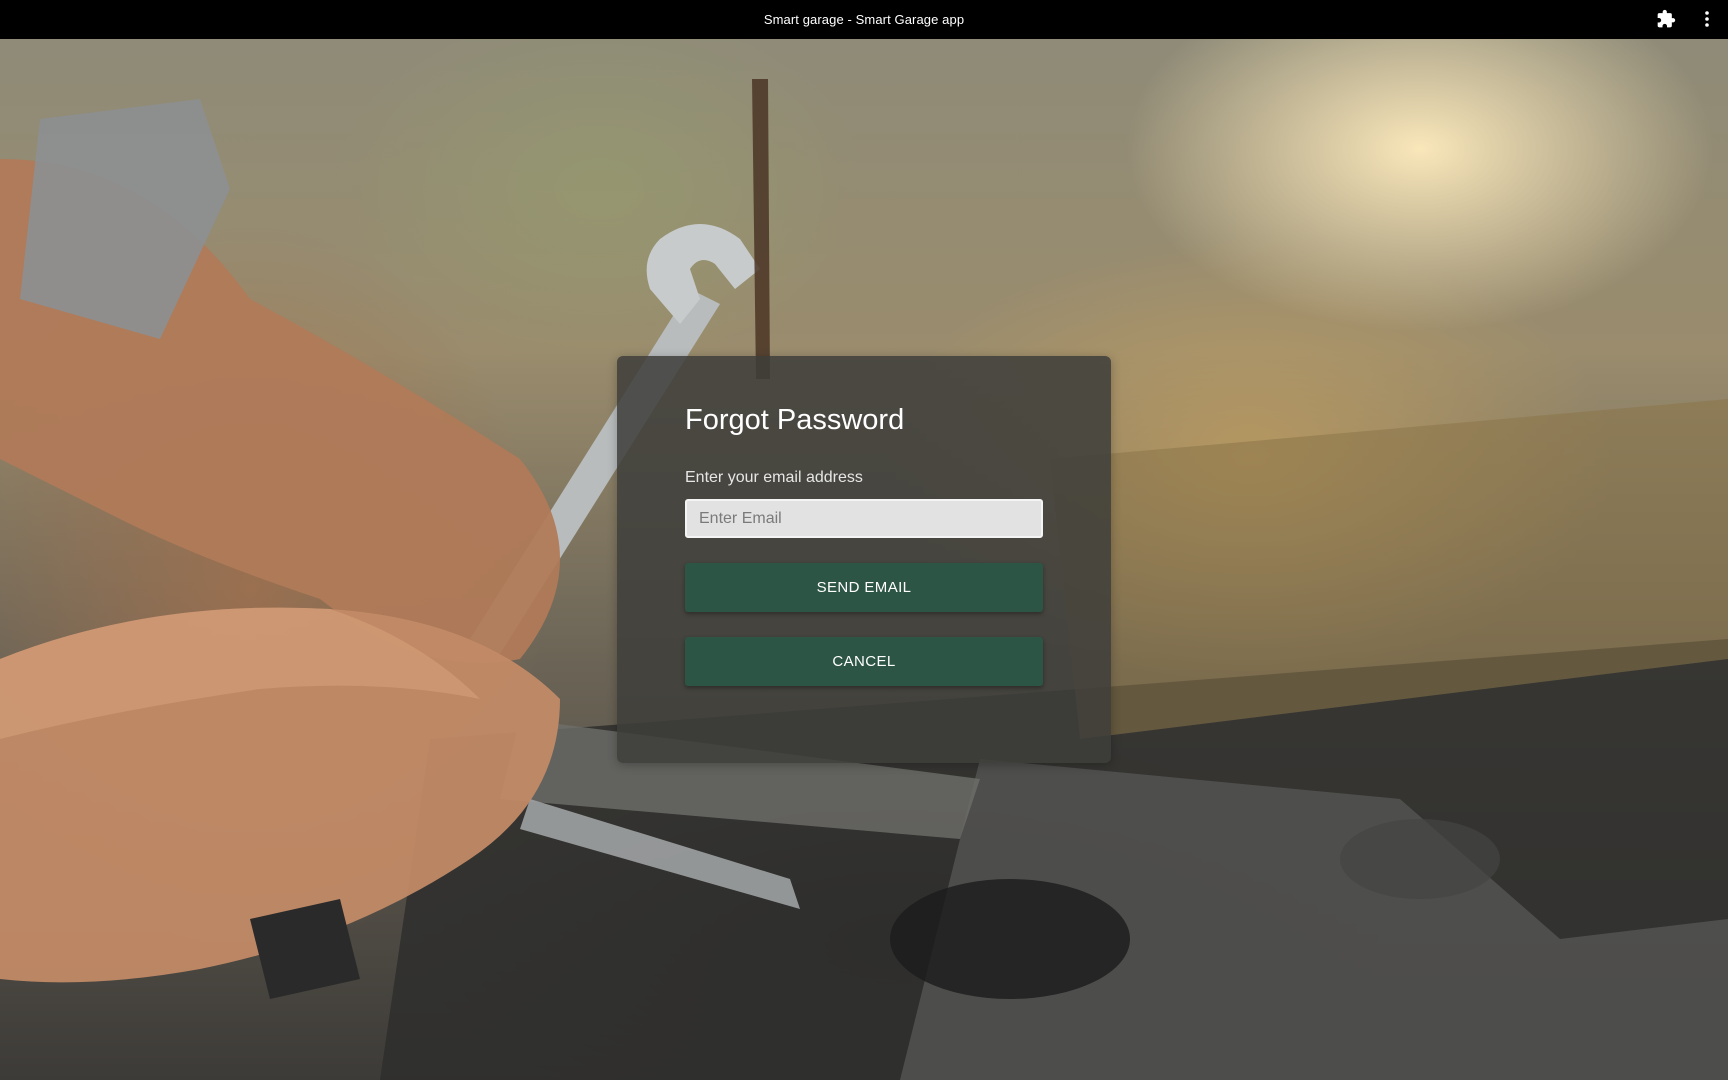  Describe the element at coordinates (864, 587) in the screenshot. I see `send-email-button: SEND EMAIL` at that location.